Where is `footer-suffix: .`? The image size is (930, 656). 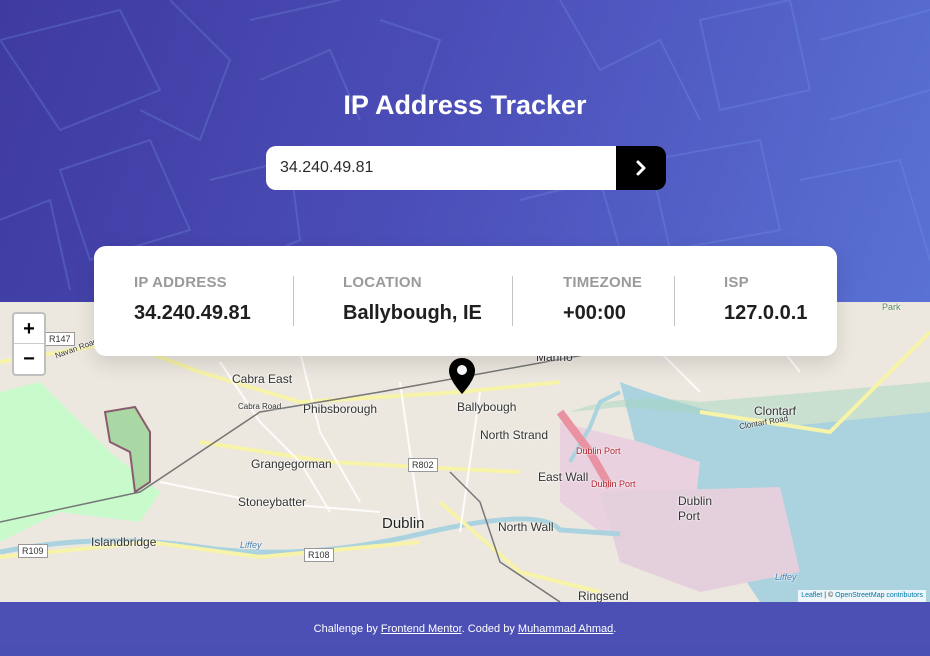
footer-suffix: . is located at coordinates (615, 629).